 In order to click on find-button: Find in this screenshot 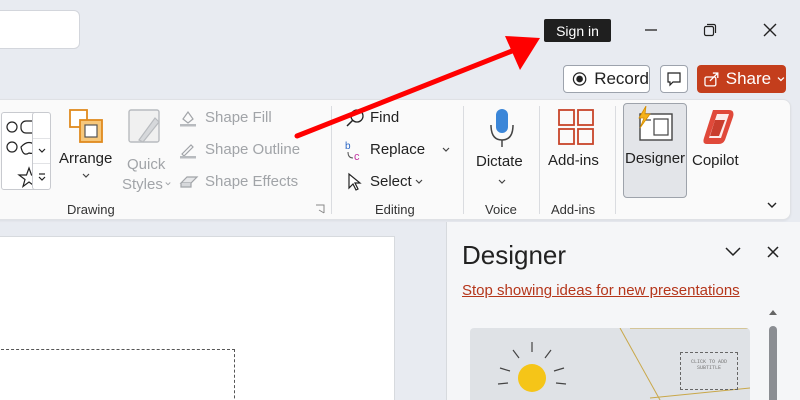, I will do `click(390, 119)`.